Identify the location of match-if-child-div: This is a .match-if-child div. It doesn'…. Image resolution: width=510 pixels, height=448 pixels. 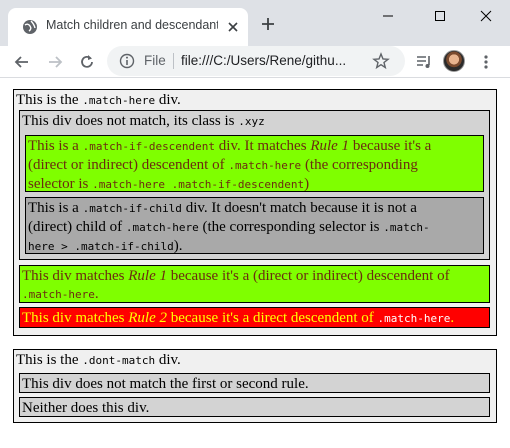
(254, 225).